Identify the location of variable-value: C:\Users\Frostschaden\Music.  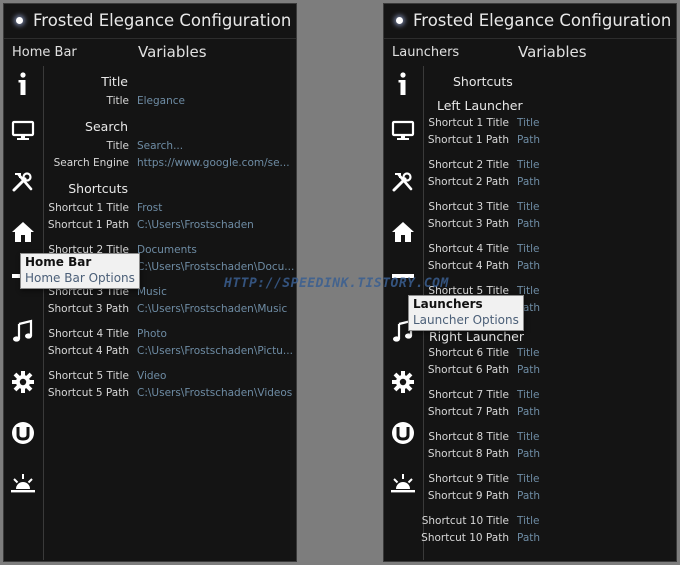
(212, 309).